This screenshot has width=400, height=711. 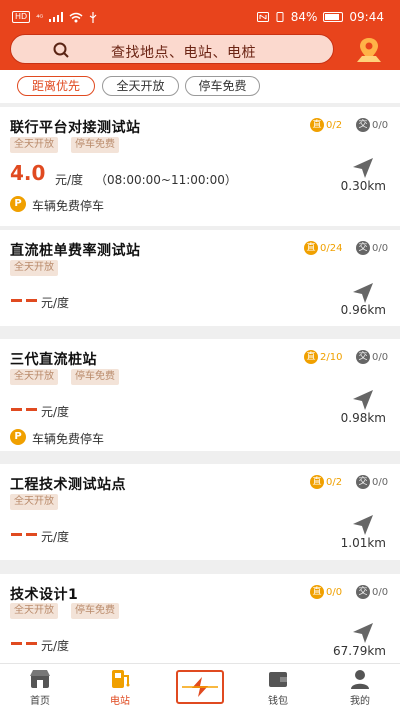 What do you see at coordinates (200, 17) in the screenshot?
I see `status-bar: HD ⁴ᴳ 84% 09:44` at bounding box center [200, 17].